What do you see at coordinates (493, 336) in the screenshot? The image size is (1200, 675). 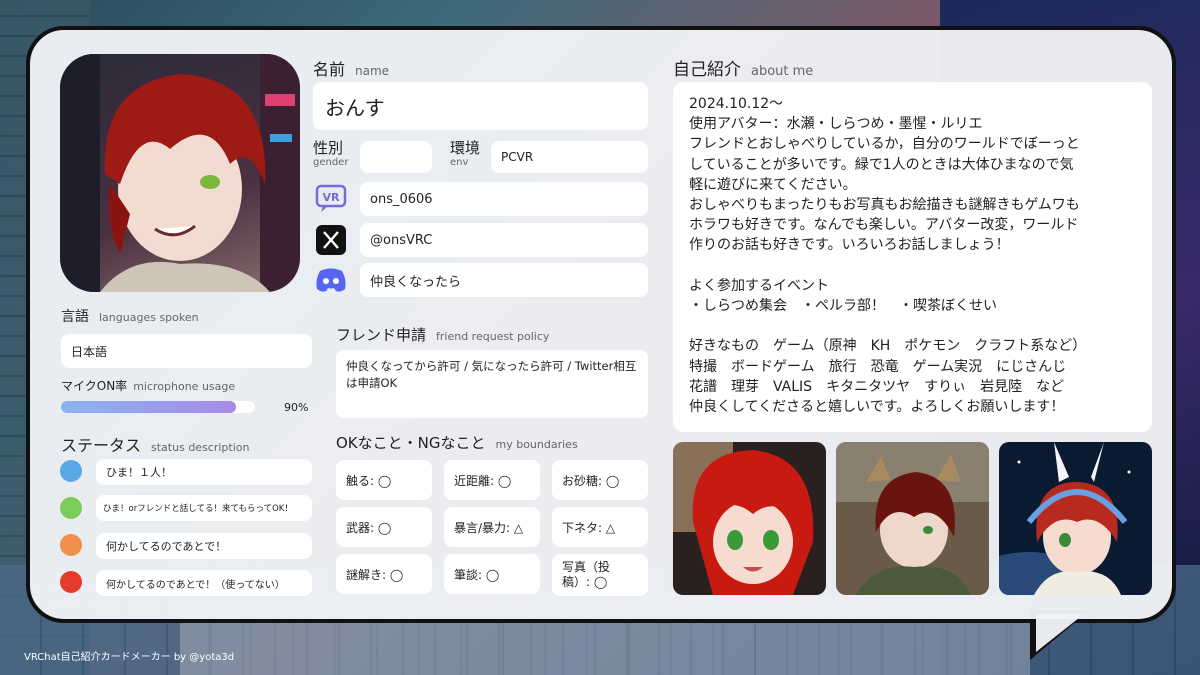 I see `friend-label-en: friend request policy` at bounding box center [493, 336].